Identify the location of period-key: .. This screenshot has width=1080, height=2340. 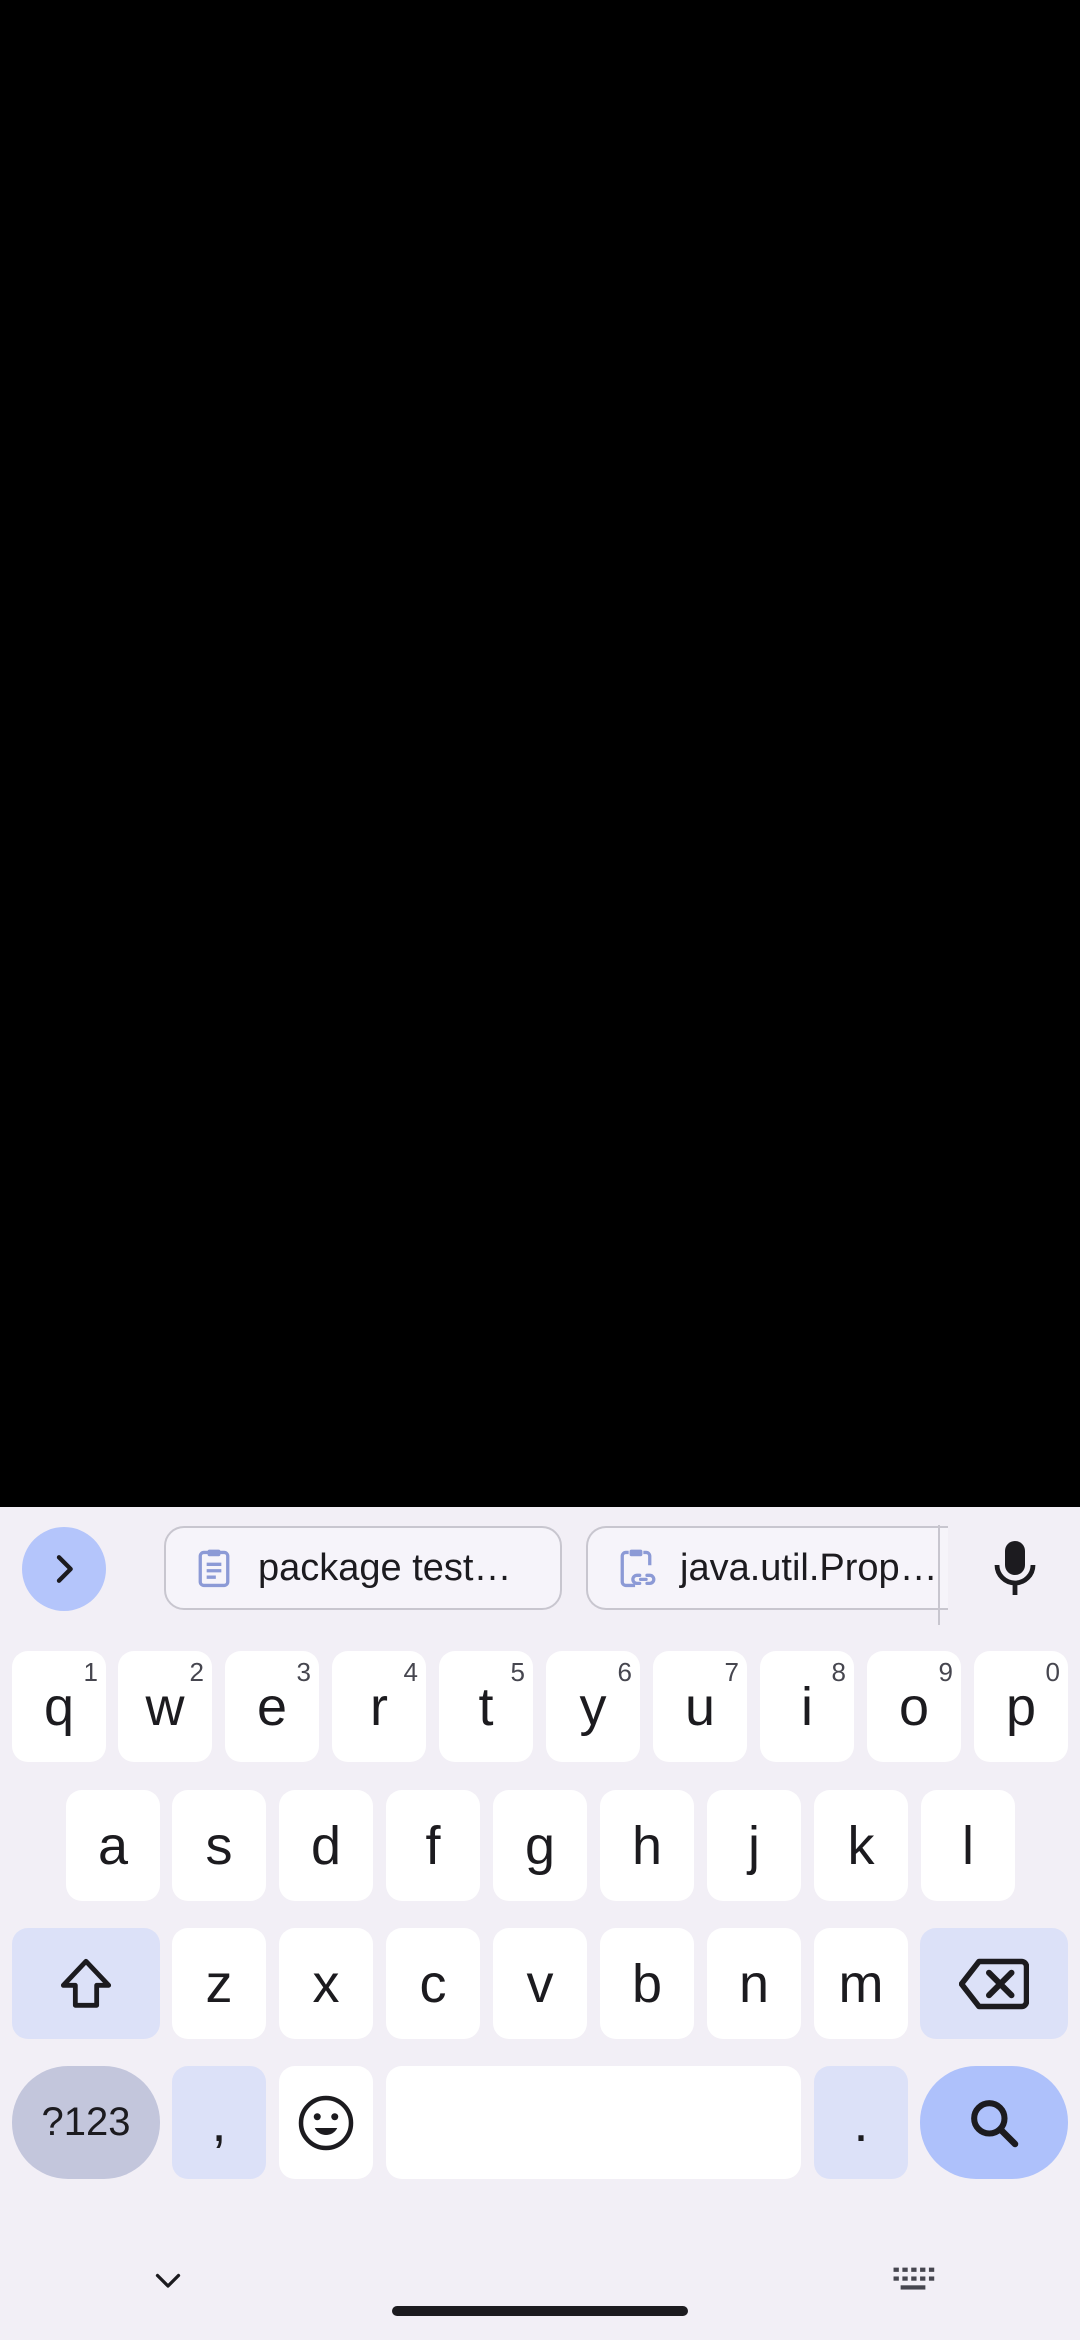
(861, 2122).